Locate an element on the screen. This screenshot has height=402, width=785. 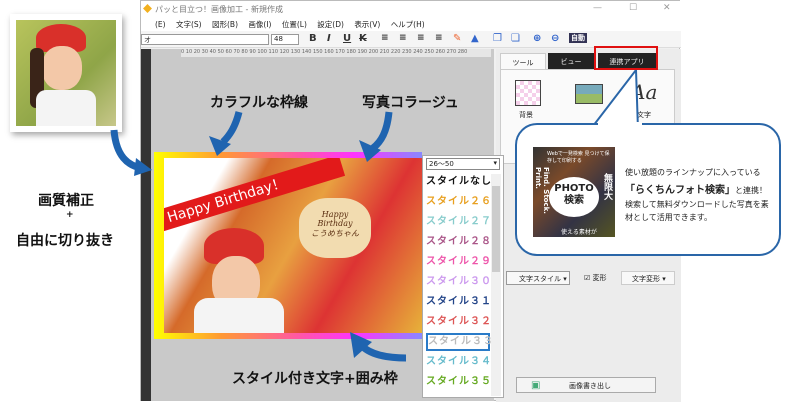
original-photo-card is located at coordinates (66, 73).